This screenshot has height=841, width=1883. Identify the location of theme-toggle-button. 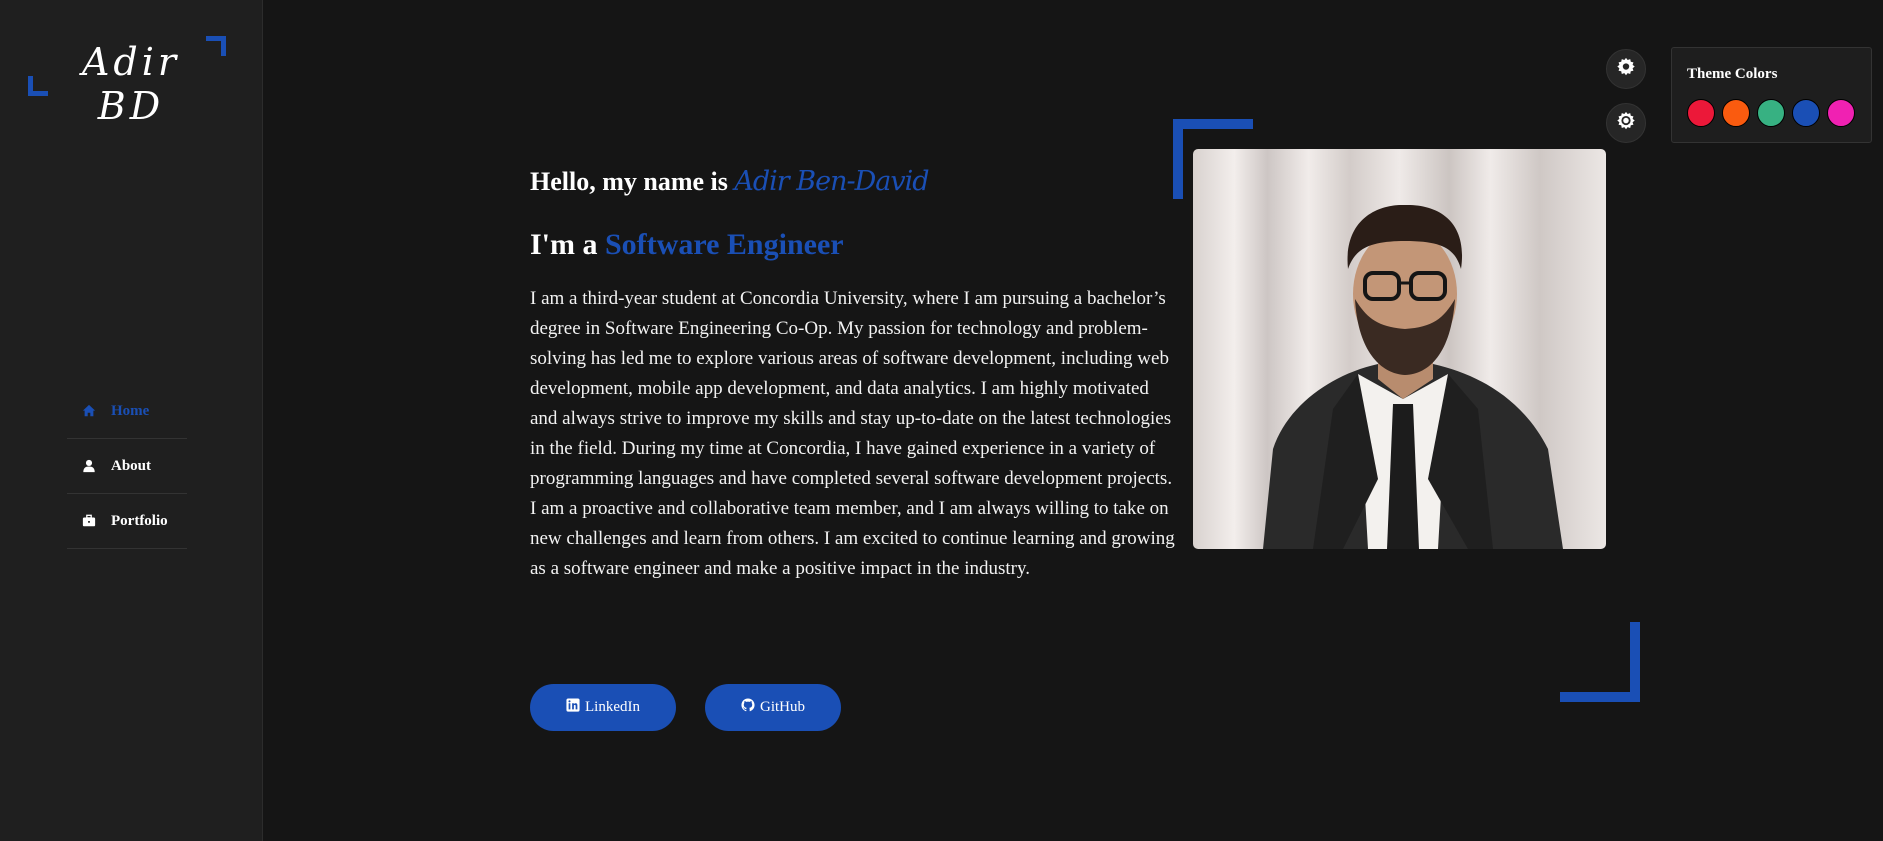
(1626, 123).